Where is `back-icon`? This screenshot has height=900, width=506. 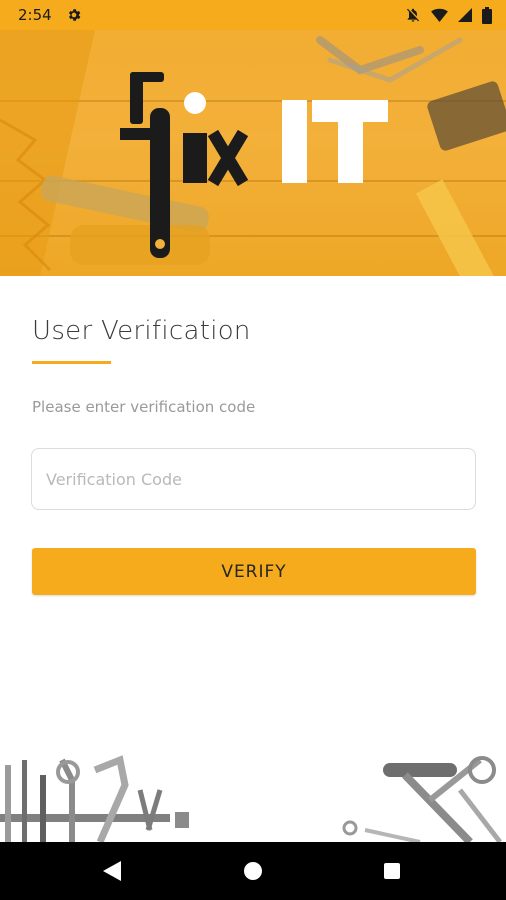 back-icon is located at coordinates (112, 871).